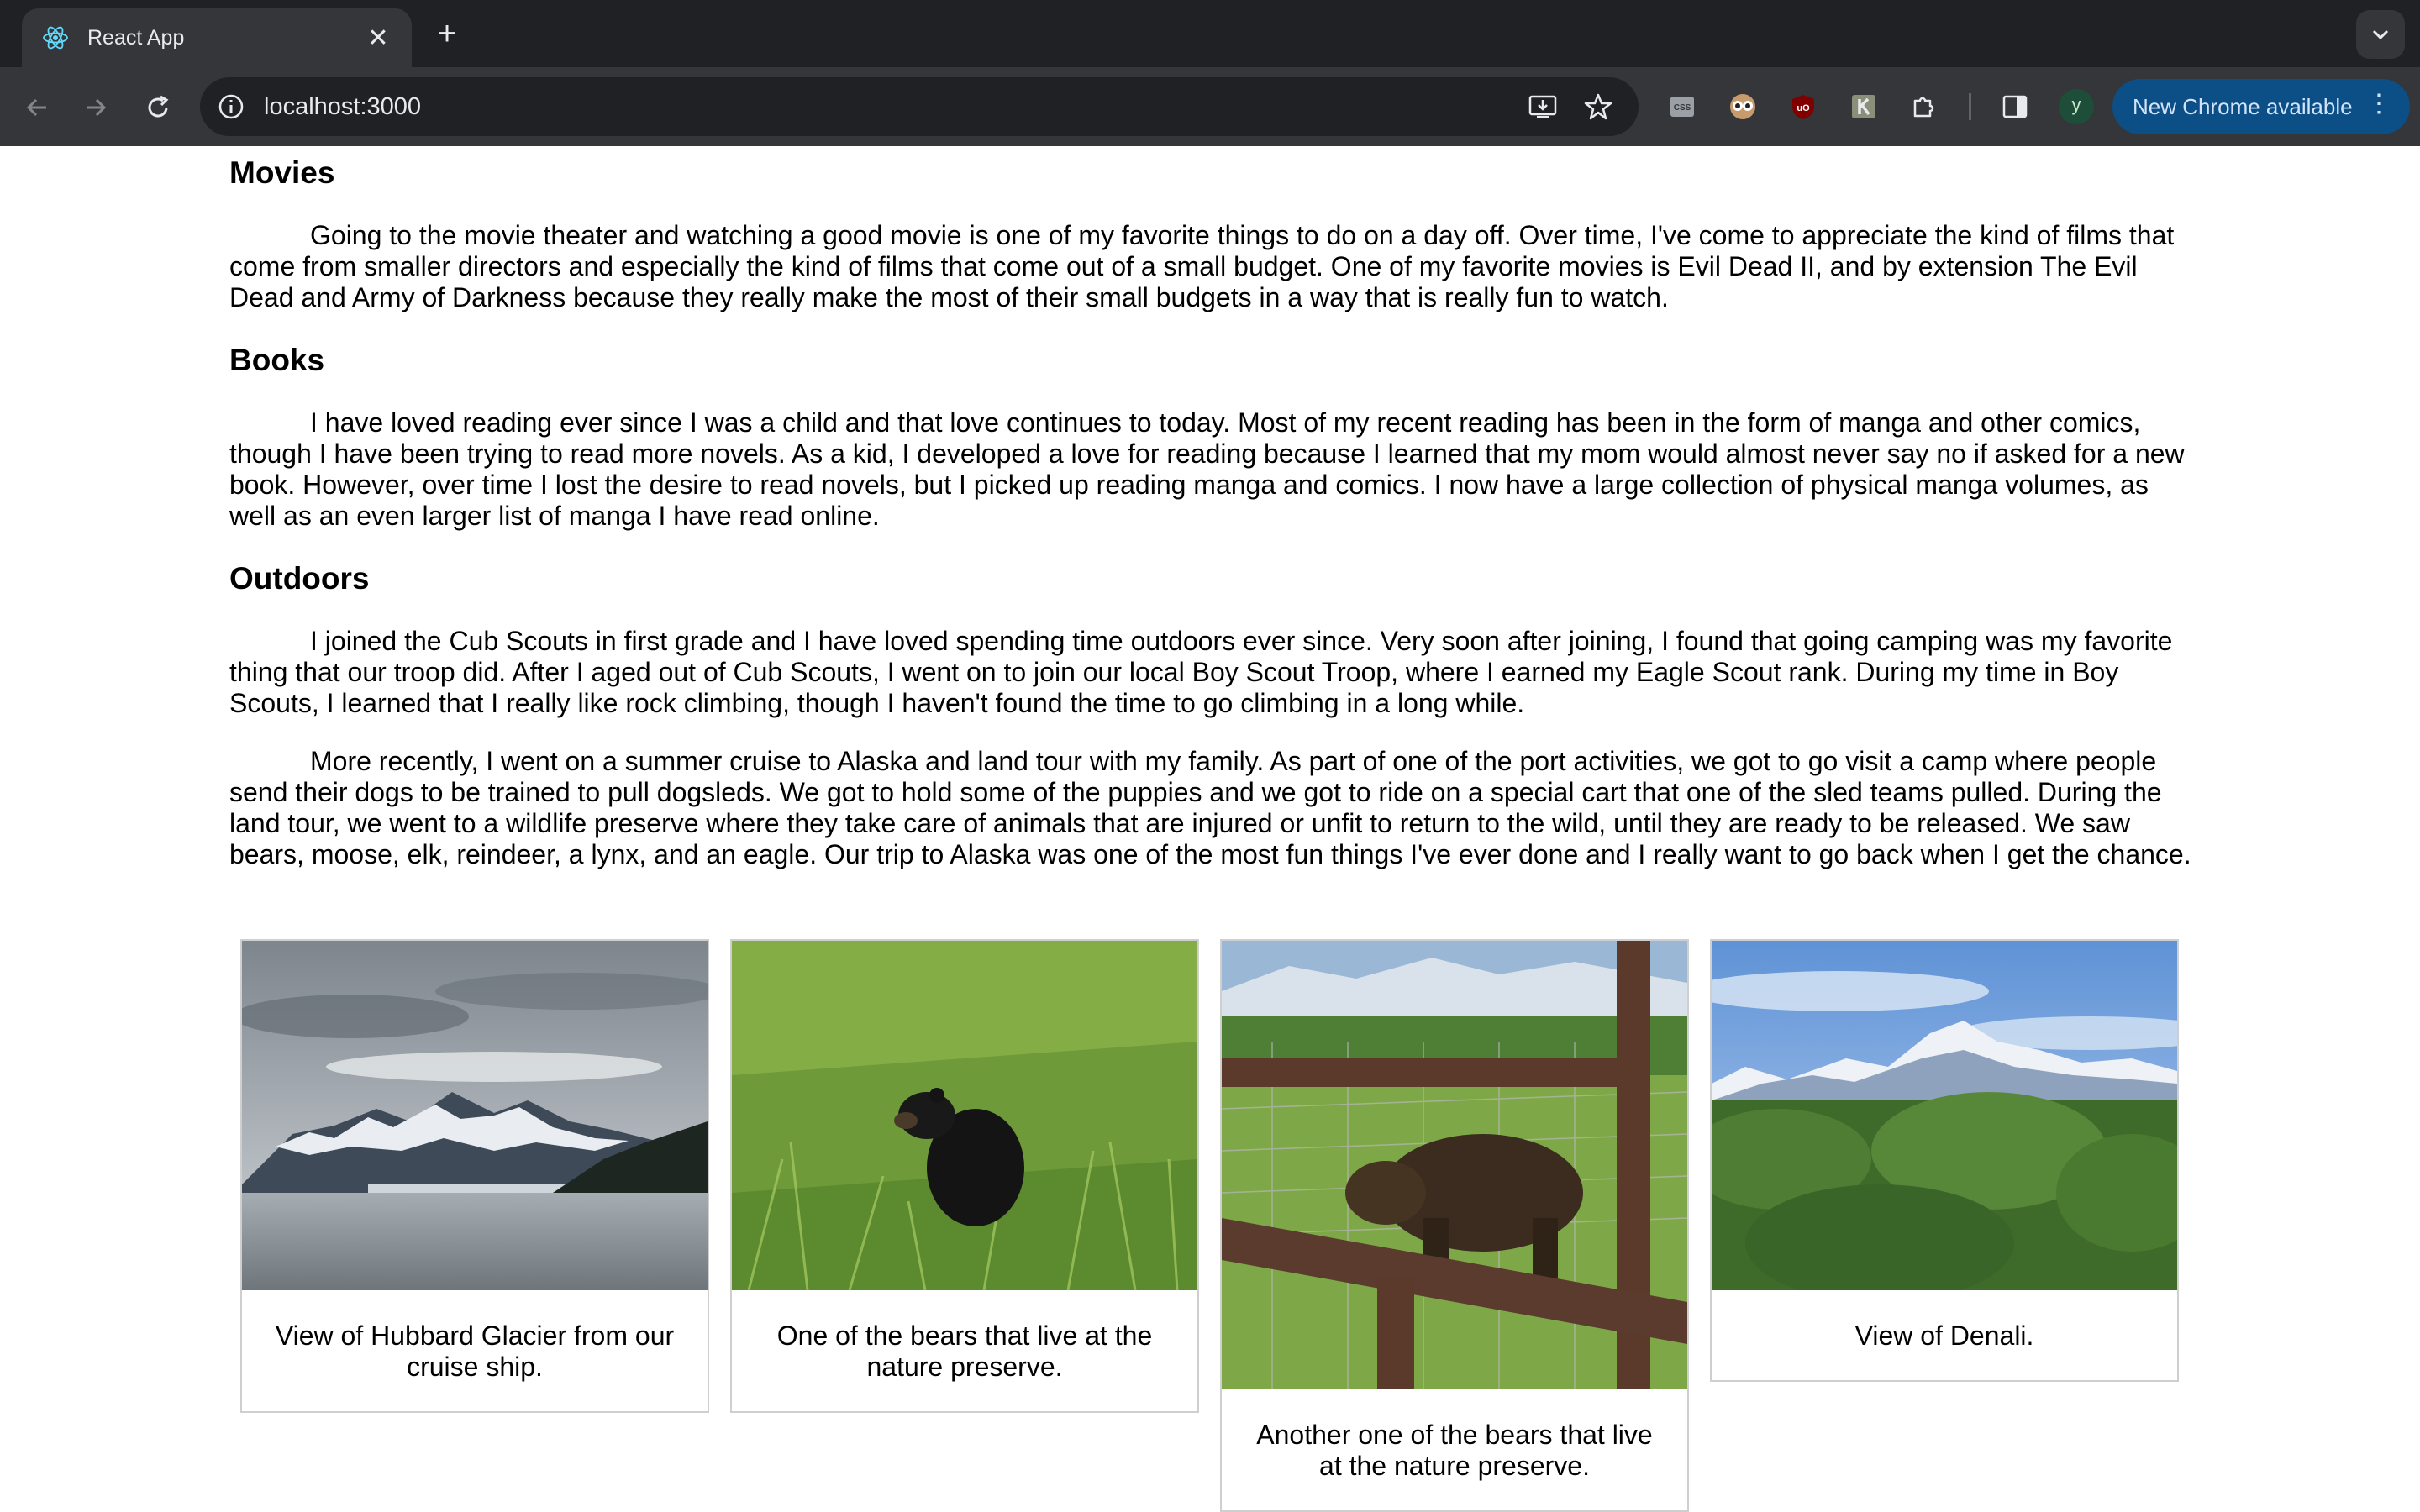 The width and height of the screenshot is (2420, 1512). Describe the element at coordinates (342, 107) in the screenshot. I see `url-text: localhost:3000` at that location.